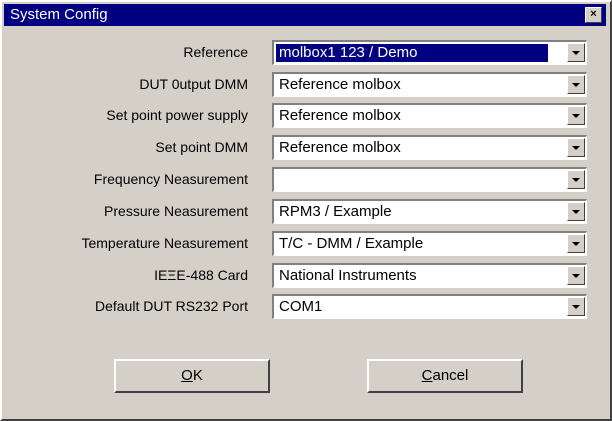 The image size is (612, 421). I want to click on reference-value: molbox1 123 / Demo, so click(412, 53).